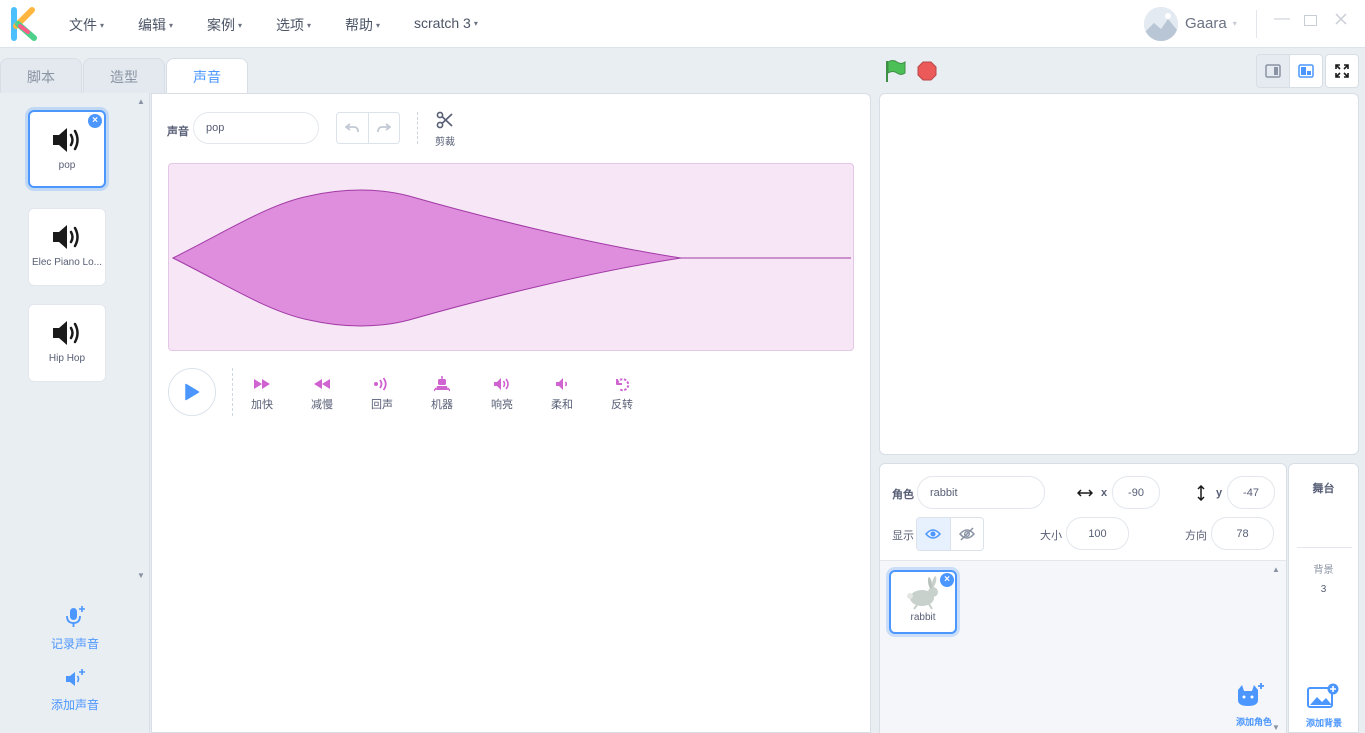  I want to click on avatar, so click(1161, 24).